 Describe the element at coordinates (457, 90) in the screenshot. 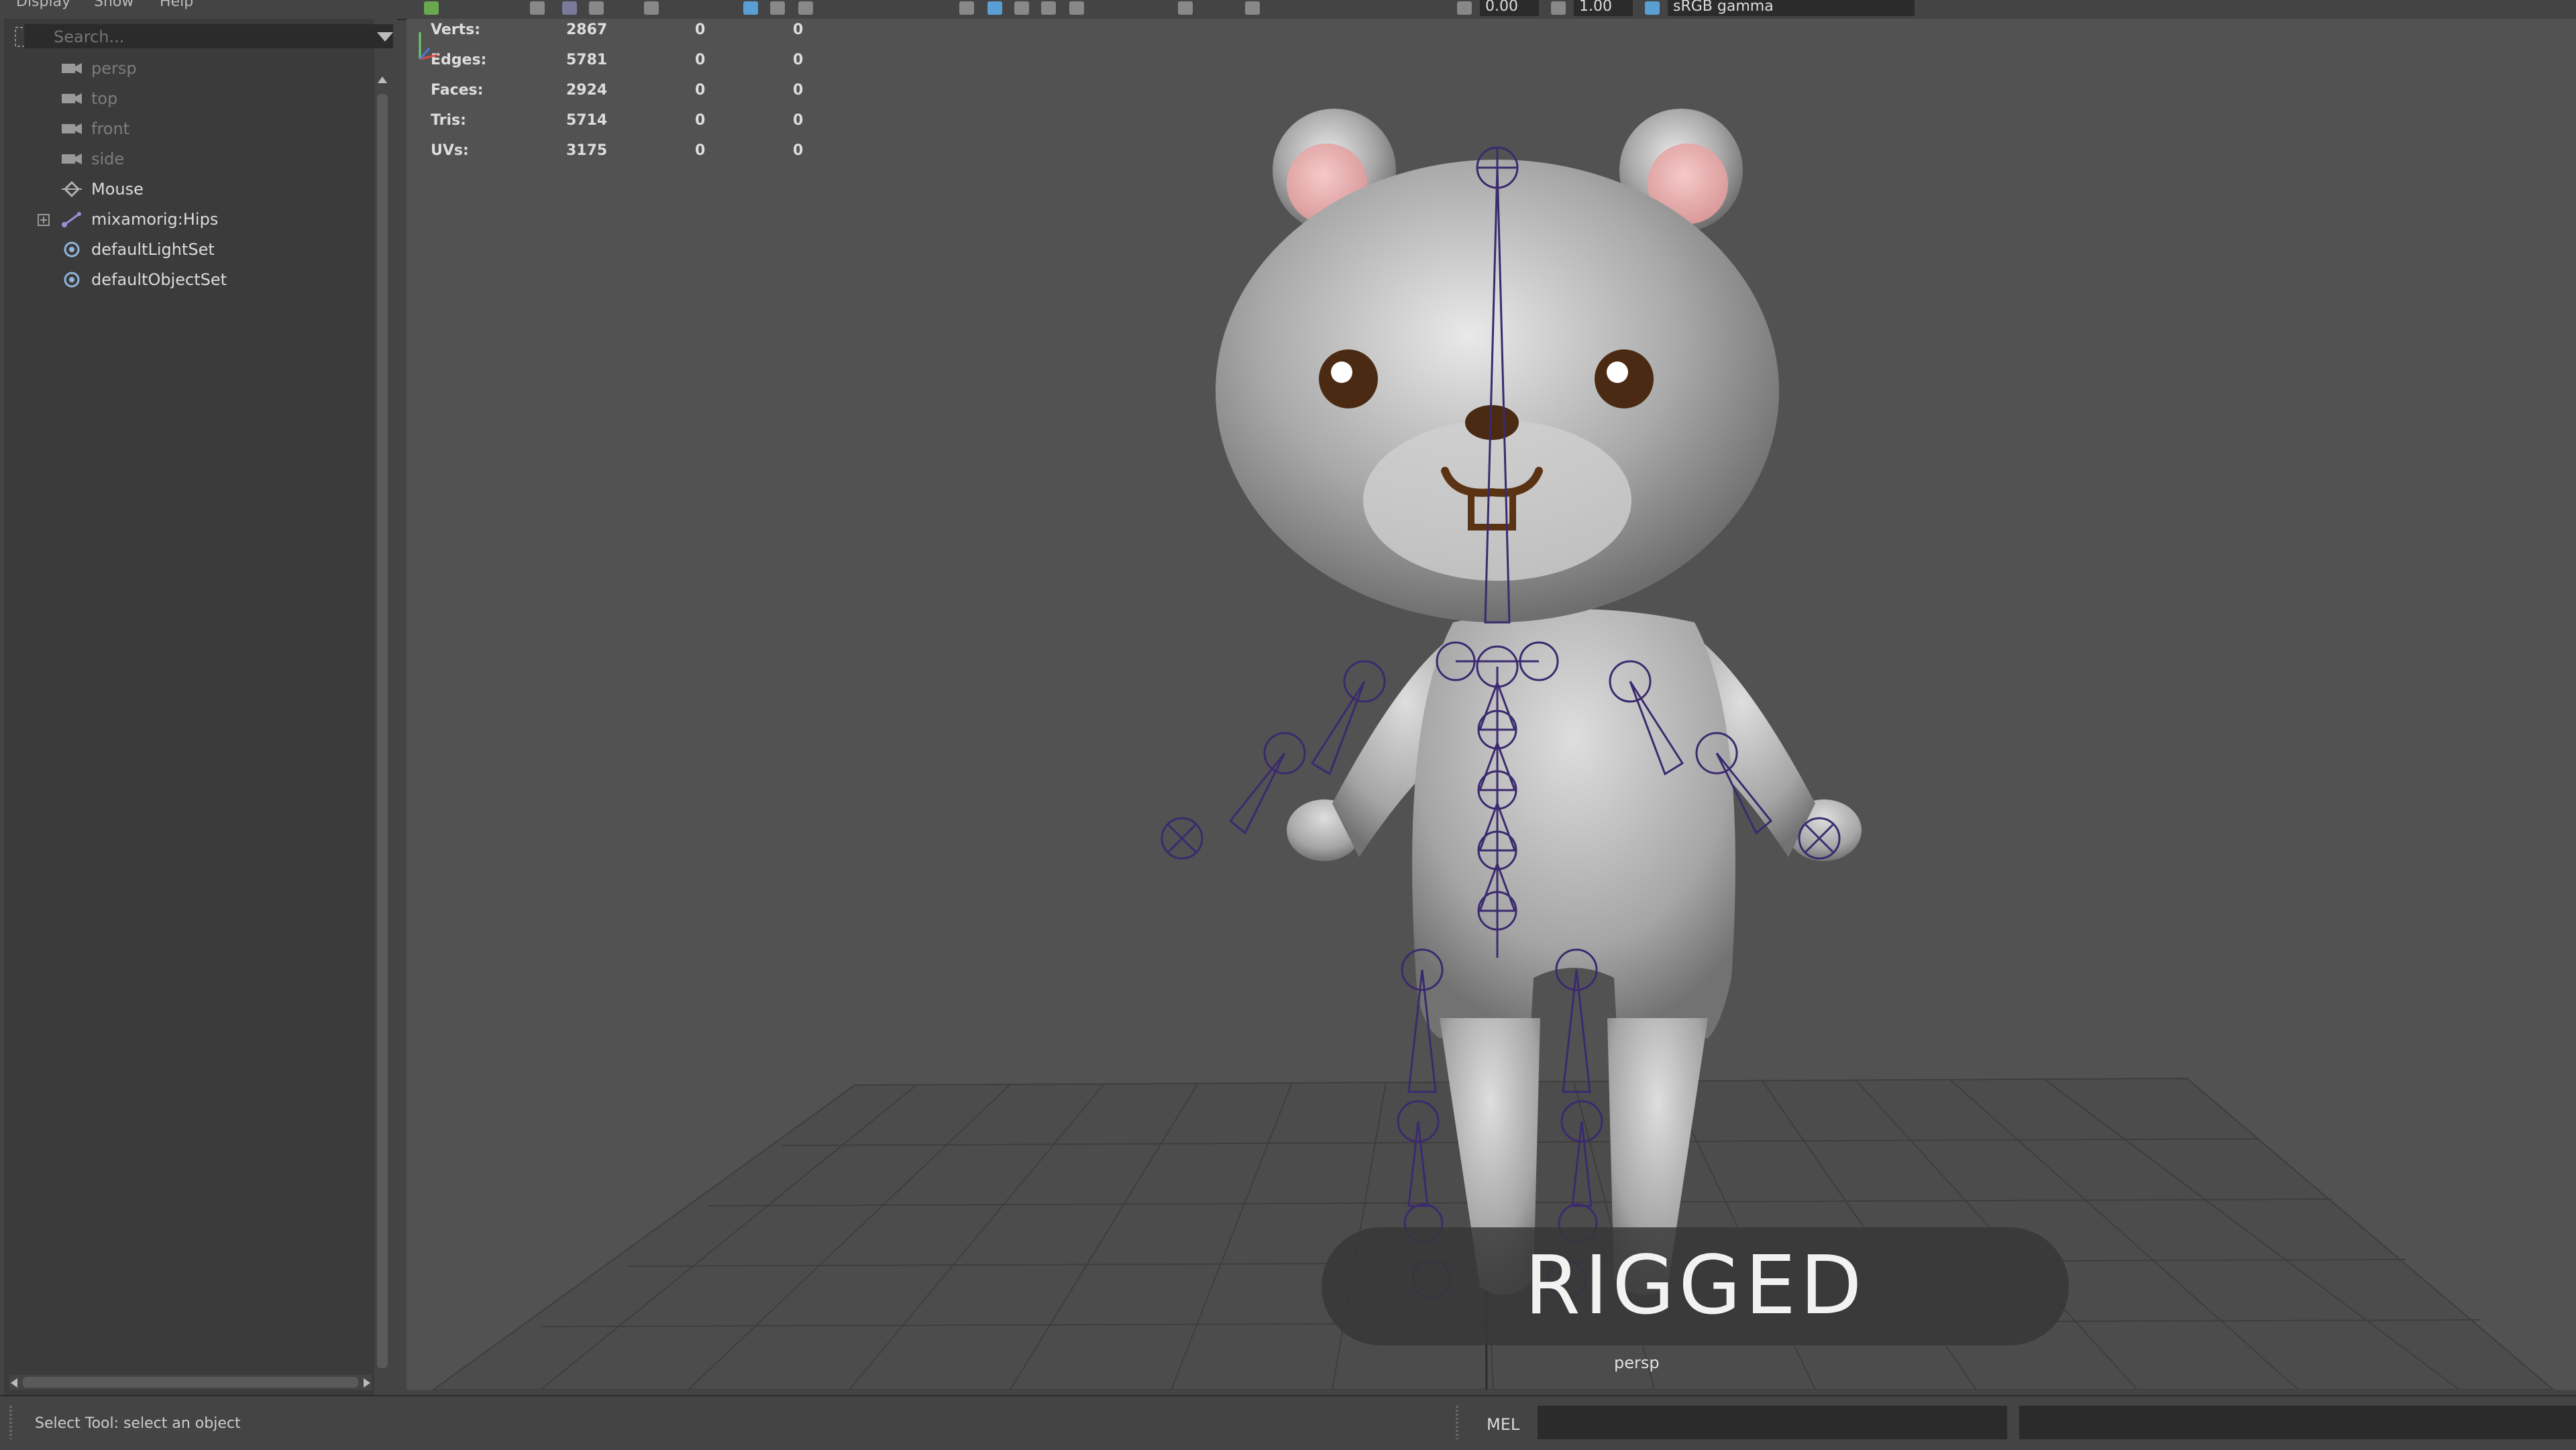

I see `hud-label: Faces:` at that location.